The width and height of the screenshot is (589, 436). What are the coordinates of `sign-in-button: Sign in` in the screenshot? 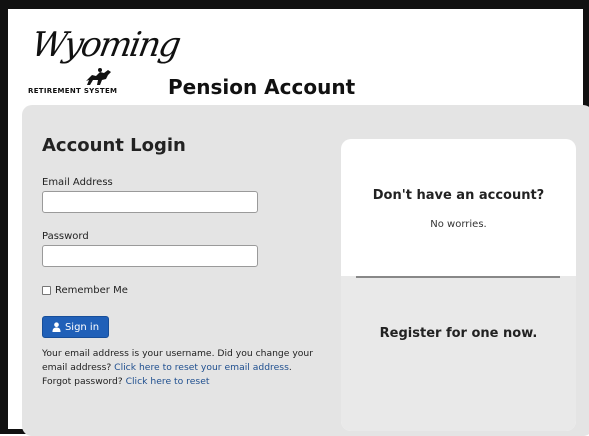 It's located at (75, 327).